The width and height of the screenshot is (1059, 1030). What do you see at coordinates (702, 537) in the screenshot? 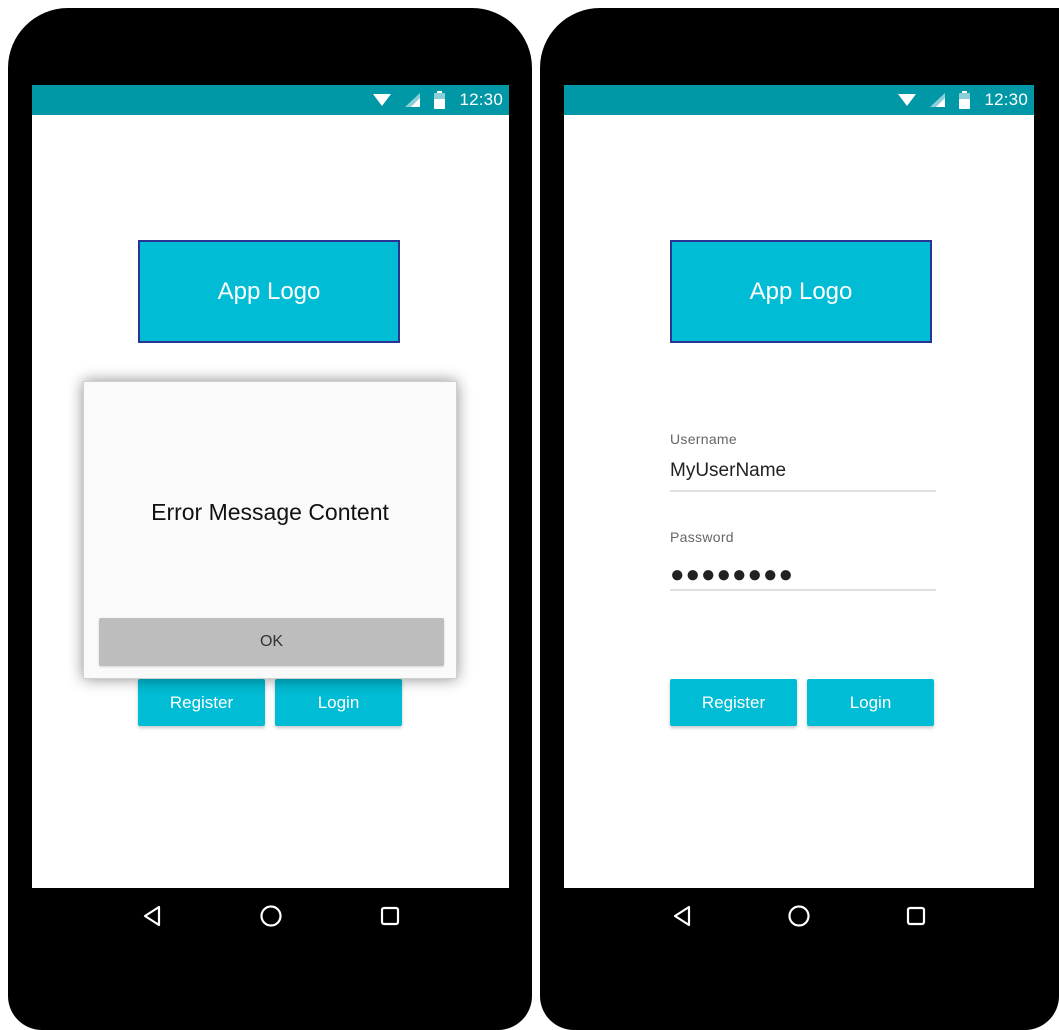
I see `password-label: Password` at bounding box center [702, 537].